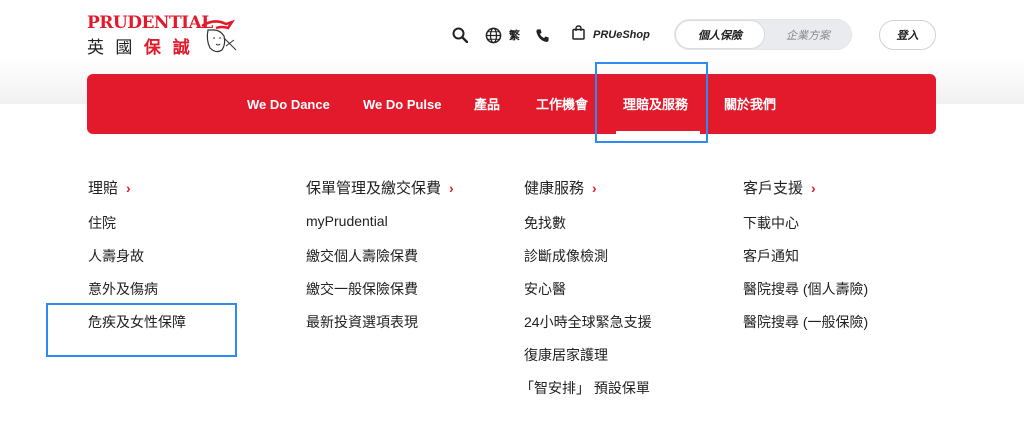 The image size is (1024, 431). I want to click on link-accident-sickness: 意外及傷病, so click(123, 289).